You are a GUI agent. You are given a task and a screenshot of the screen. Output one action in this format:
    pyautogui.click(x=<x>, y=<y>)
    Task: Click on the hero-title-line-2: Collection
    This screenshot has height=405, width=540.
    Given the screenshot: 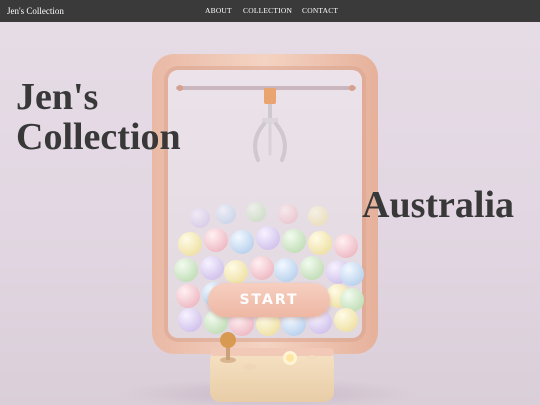 What is the action you would take?
    pyautogui.click(x=98, y=137)
    